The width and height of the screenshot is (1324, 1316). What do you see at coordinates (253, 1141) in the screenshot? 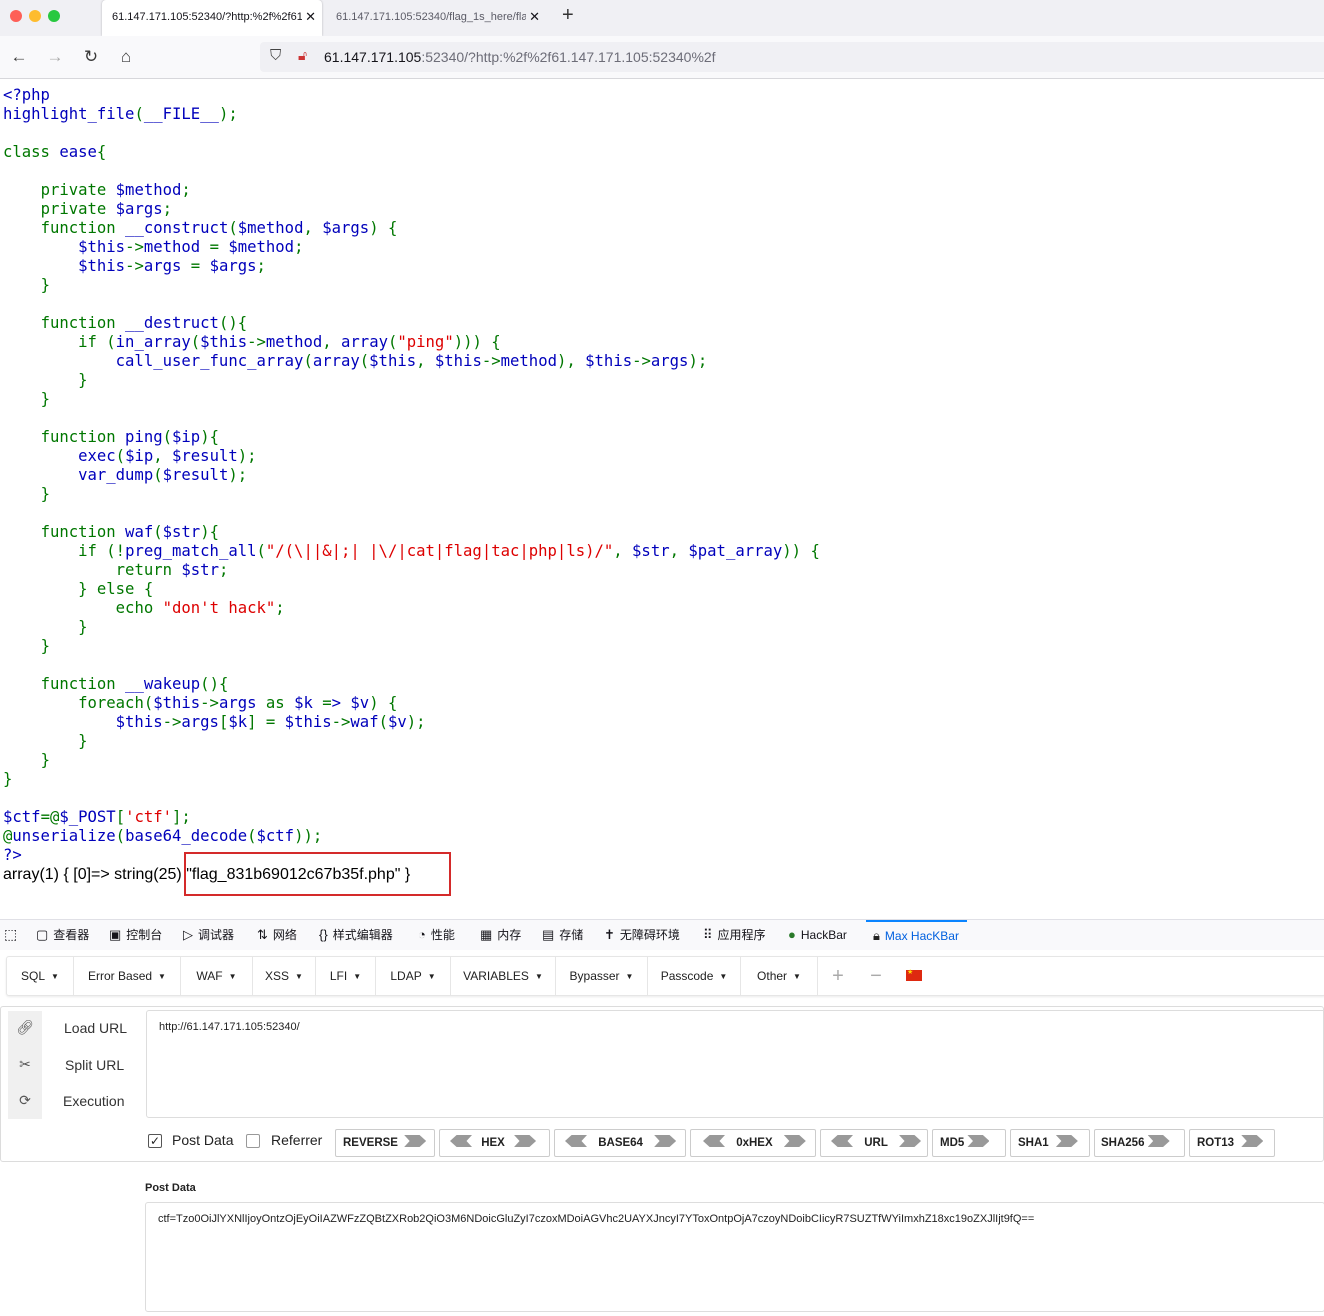
I see `referrer-checkbox` at bounding box center [253, 1141].